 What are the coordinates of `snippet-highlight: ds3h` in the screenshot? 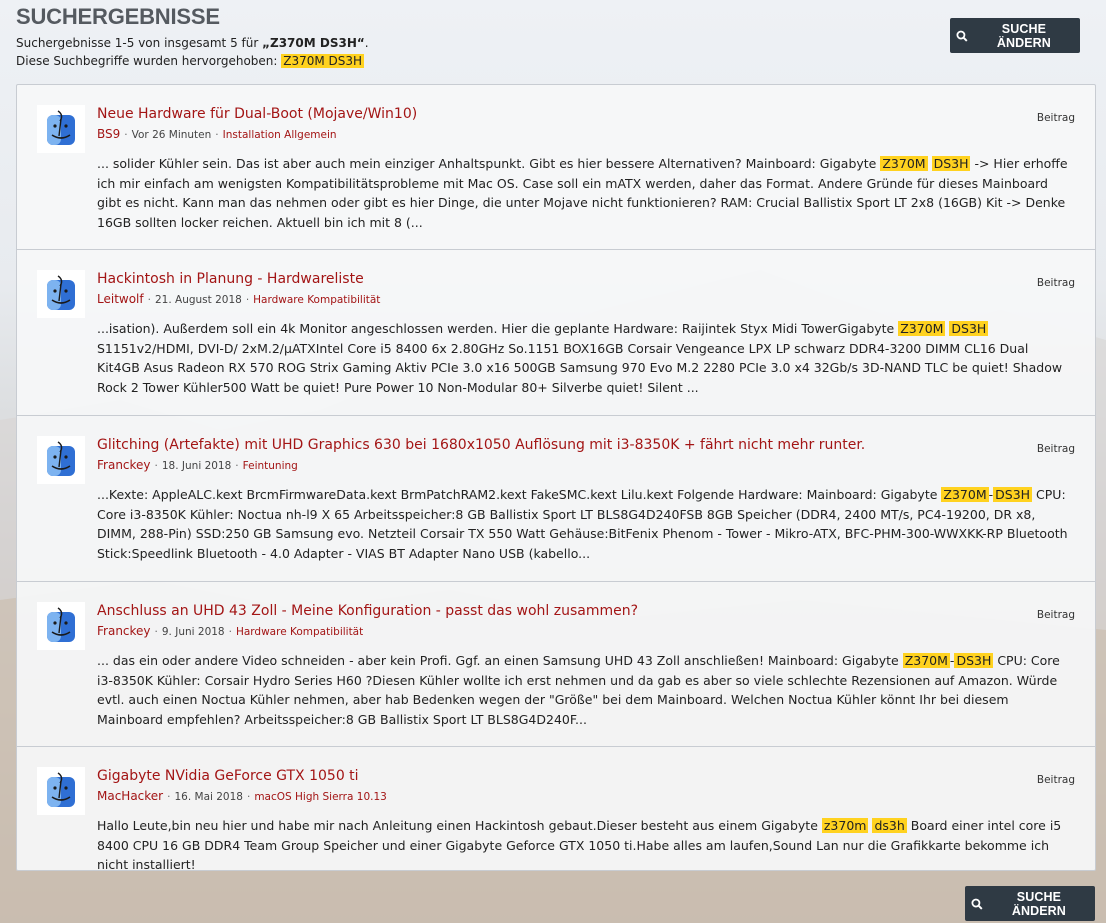 It's located at (889, 825).